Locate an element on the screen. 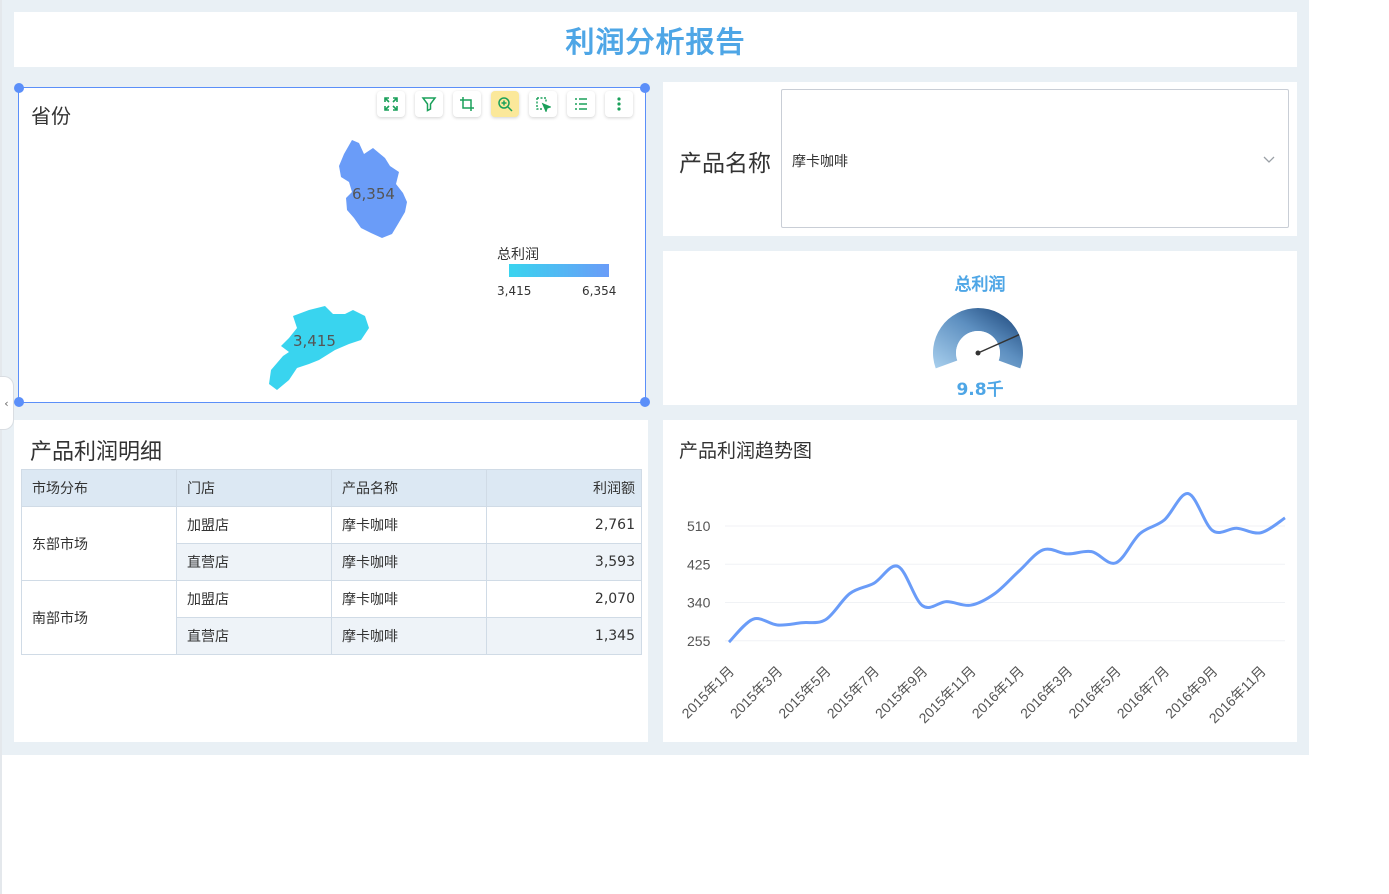  table-row: 南部市场 加盟店 摩卡咖啡 2,070 is located at coordinates (331, 617).